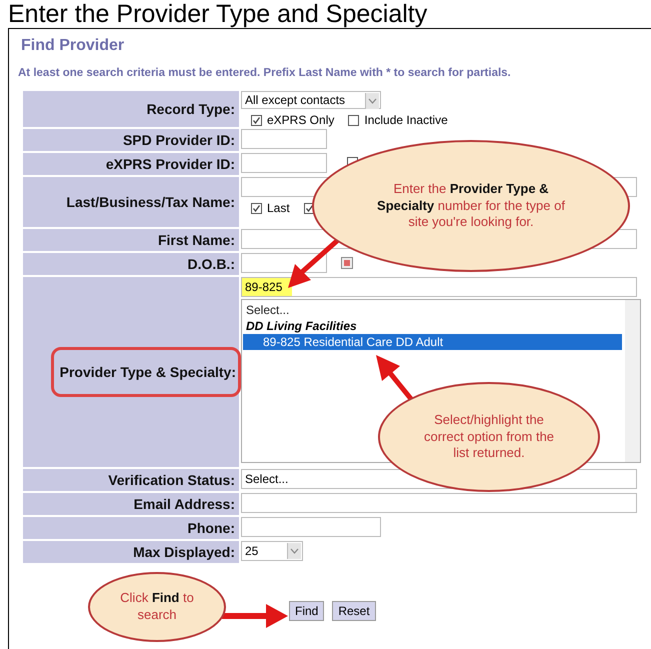 The width and height of the screenshot is (651, 649). What do you see at coordinates (211, 264) in the screenshot?
I see `field-label: D.O.B.:` at bounding box center [211, 264].